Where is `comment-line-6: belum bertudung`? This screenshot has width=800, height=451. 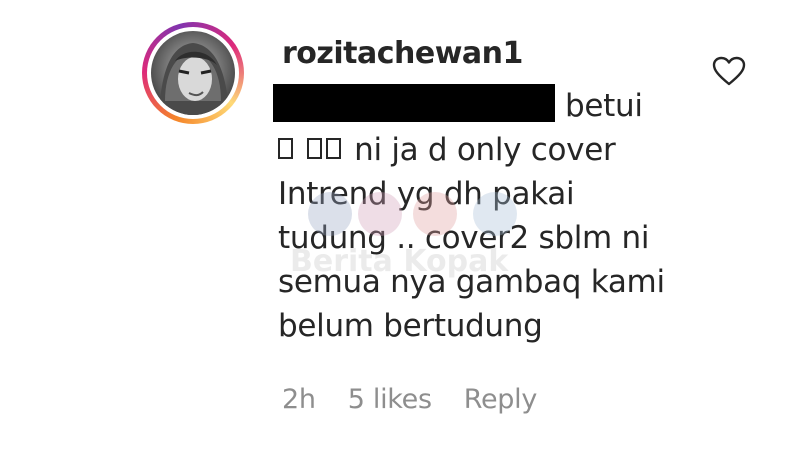
comment-line-6: belum bertudung is located at coordinates (410, 326).